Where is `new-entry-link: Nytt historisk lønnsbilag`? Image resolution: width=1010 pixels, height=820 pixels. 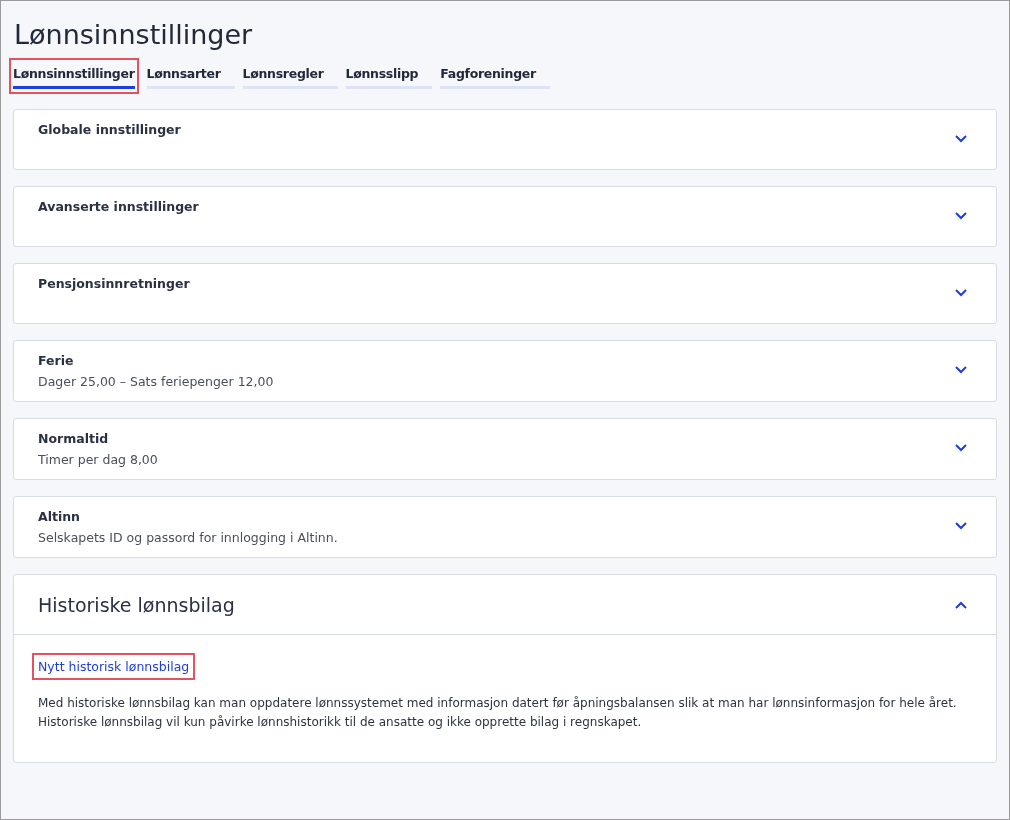
new-entry-link: Nytt historisk lønnsbilag is located at coordinates (114, 666).